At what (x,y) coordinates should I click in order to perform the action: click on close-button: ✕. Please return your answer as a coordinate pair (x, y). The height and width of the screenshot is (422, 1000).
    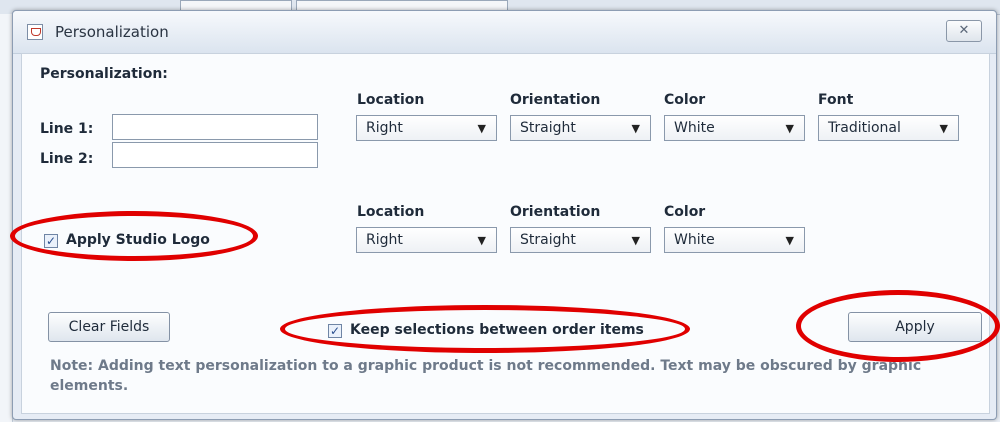
    Looking at the image, I should click on (964, 31).